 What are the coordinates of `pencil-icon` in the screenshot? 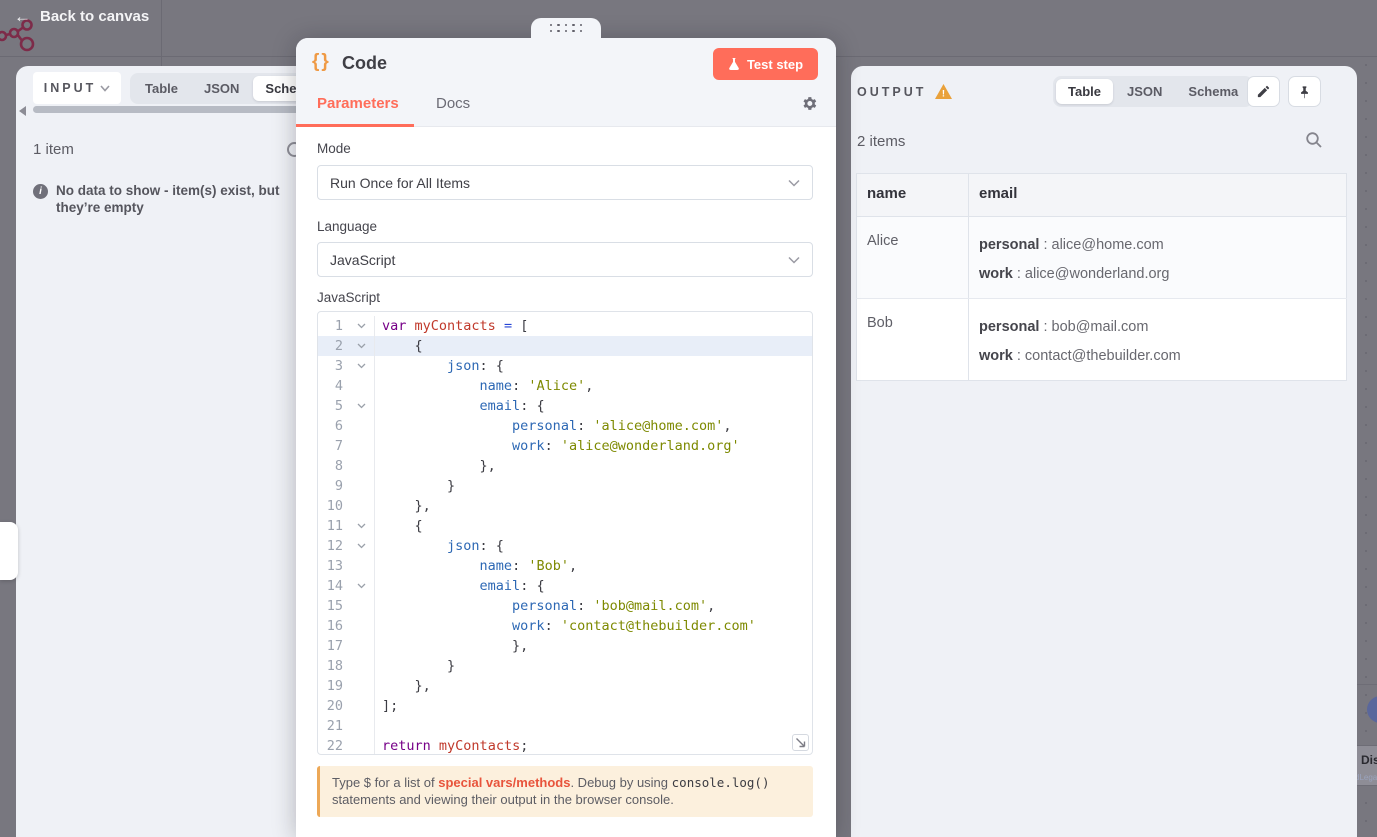 It's located at (1263, 91).